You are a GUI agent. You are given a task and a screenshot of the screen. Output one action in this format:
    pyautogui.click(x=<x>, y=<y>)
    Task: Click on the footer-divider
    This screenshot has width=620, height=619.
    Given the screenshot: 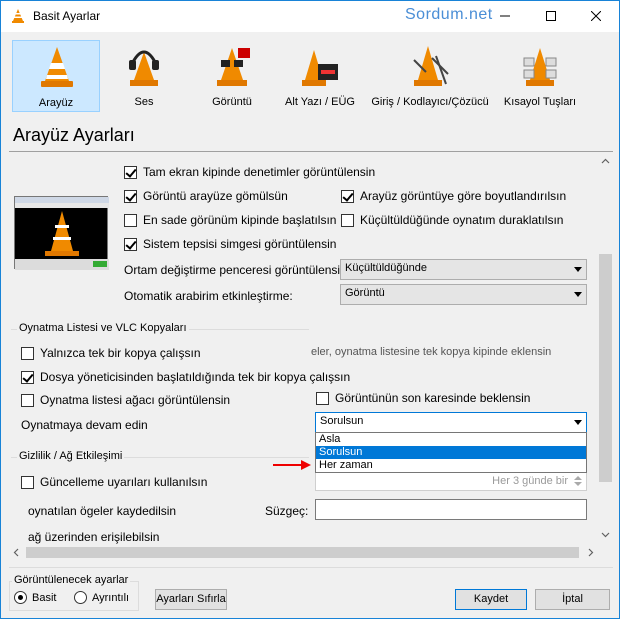 What is the action you would take?
    pyautogui.click(x=311, y=567)
    